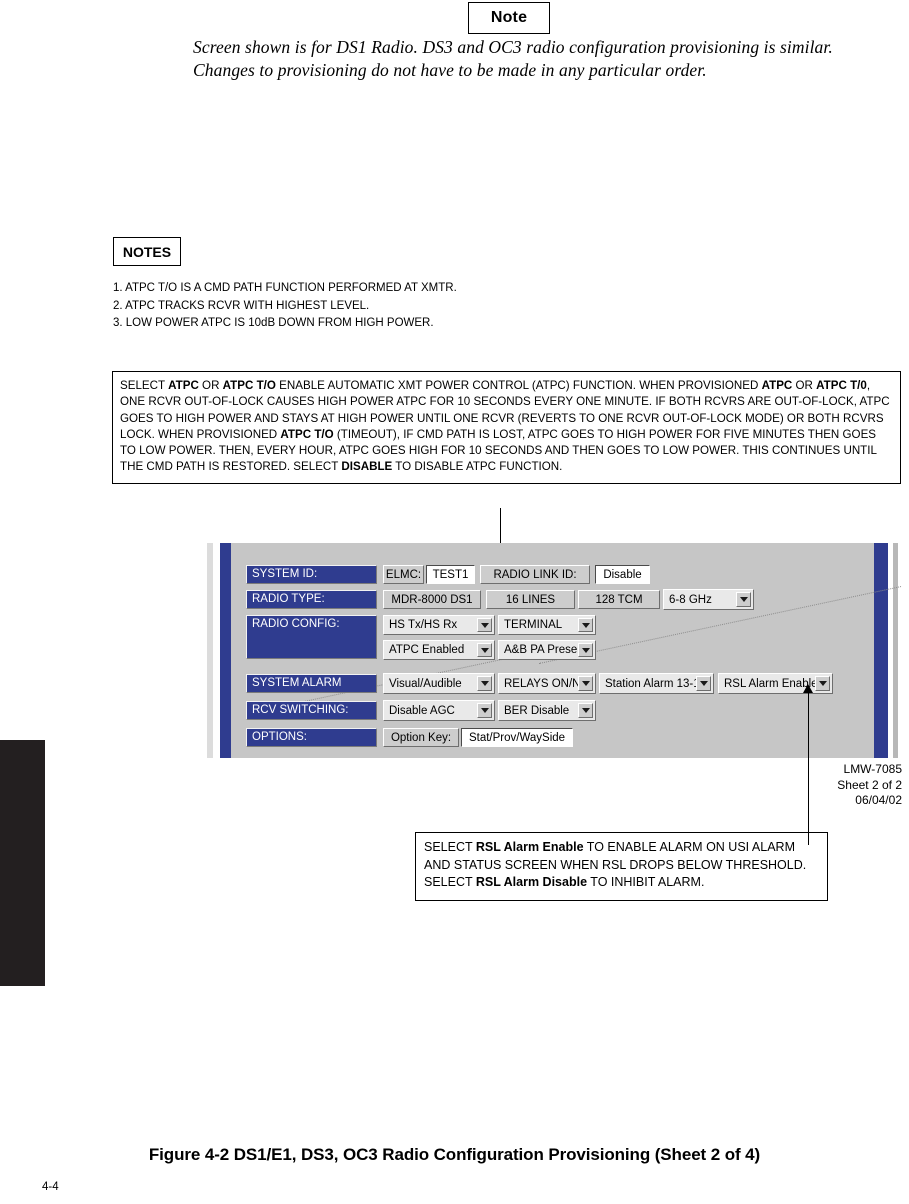  I want to click on row-label-radio-type: RADIO TYPE:, so click(311, 599).